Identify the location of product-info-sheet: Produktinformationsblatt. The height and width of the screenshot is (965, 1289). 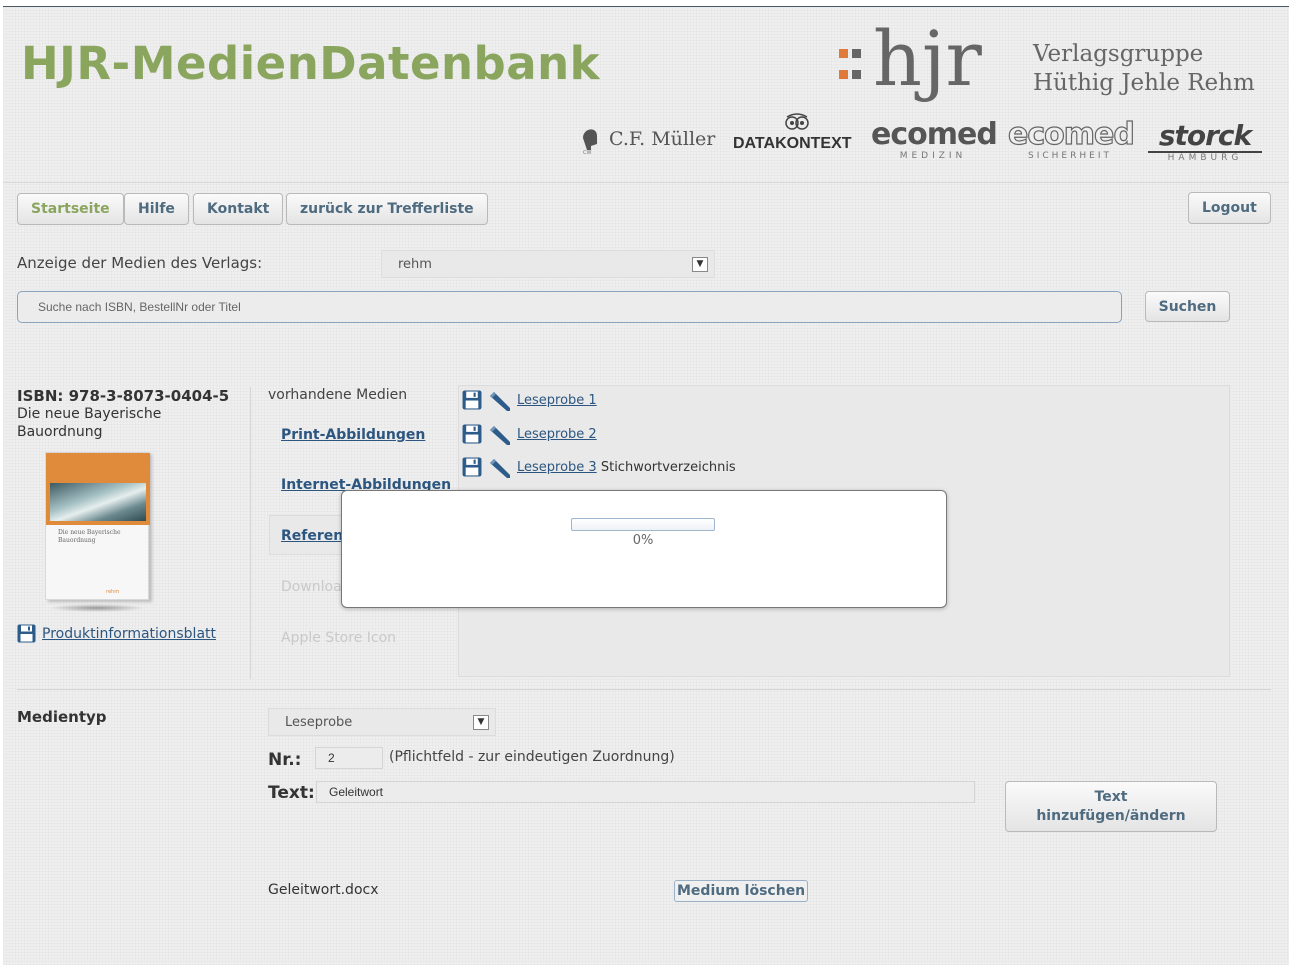
(116, 633).